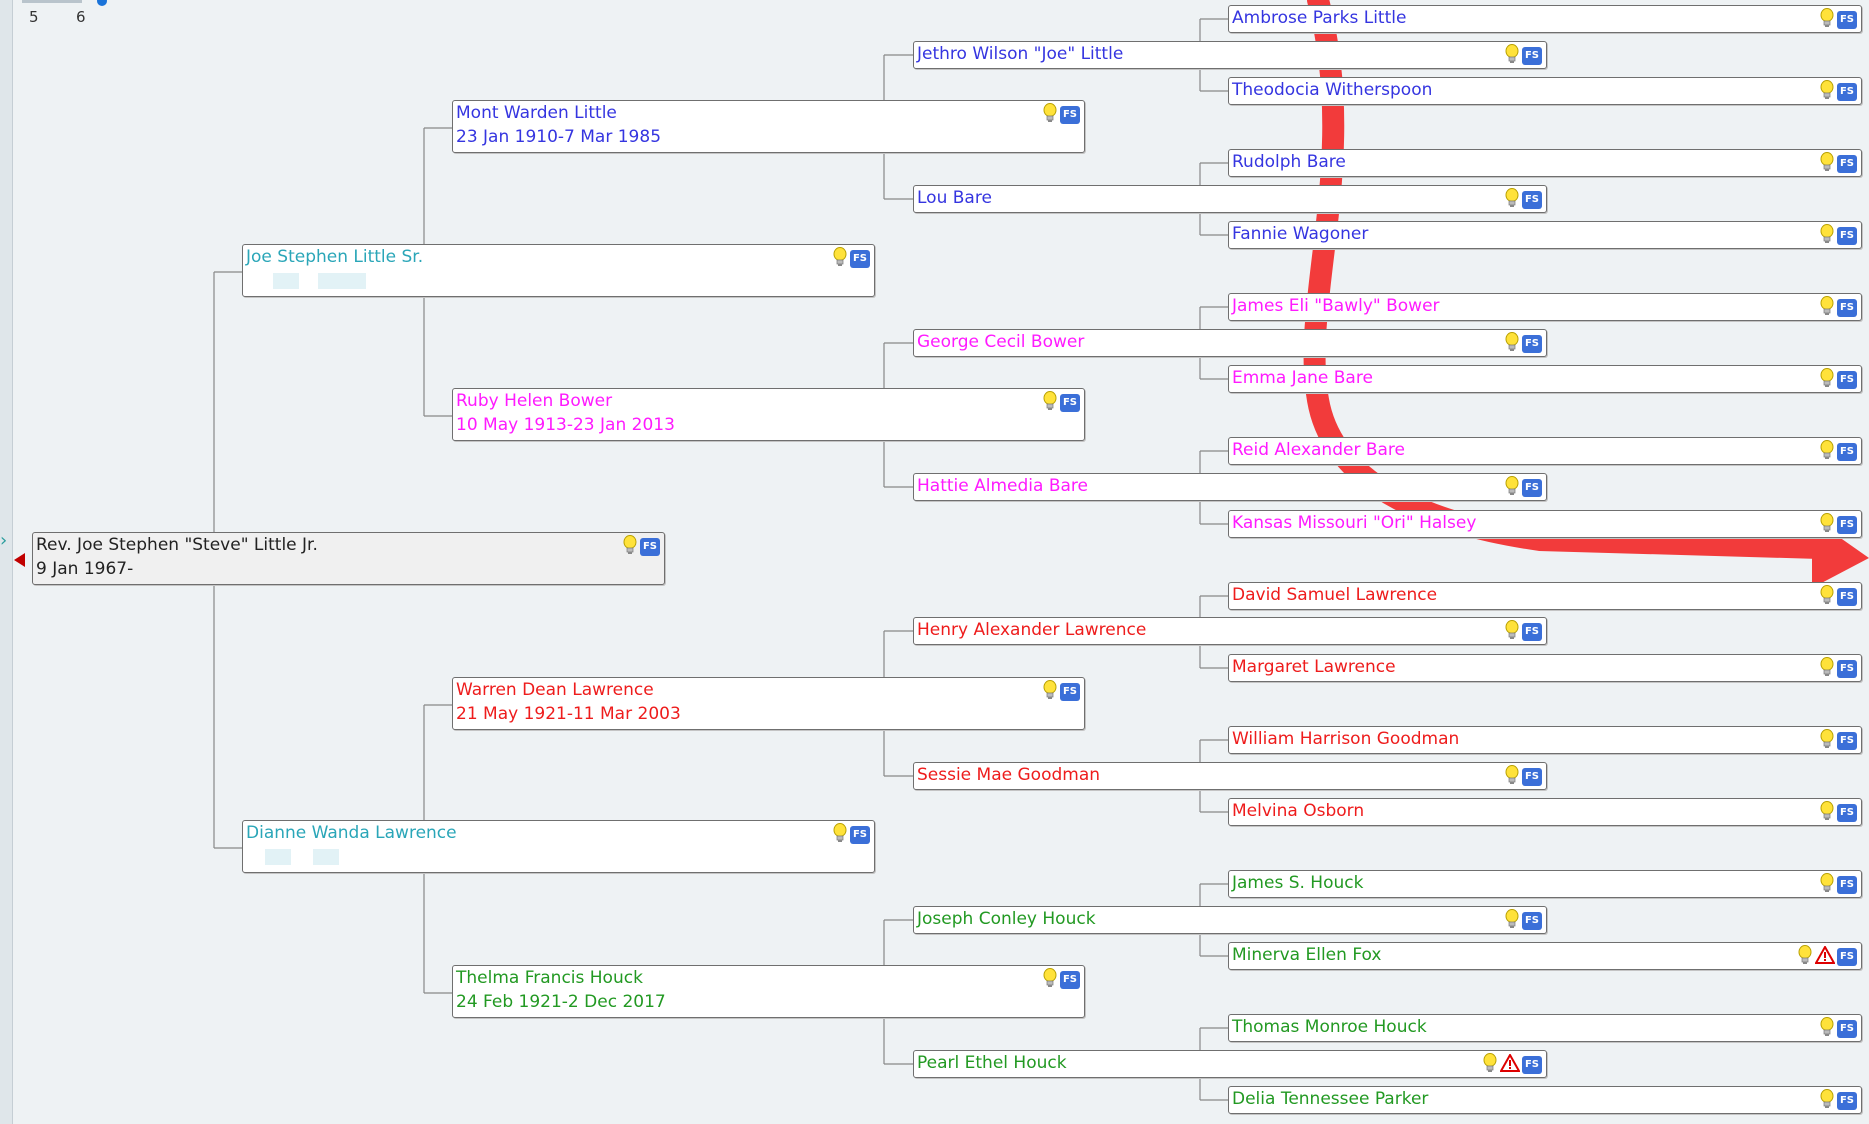 Image resolution: width=1869 pixels, height=1124 pixels. I want to click on person-name: George Cecil Bower, so click(1001, 342).